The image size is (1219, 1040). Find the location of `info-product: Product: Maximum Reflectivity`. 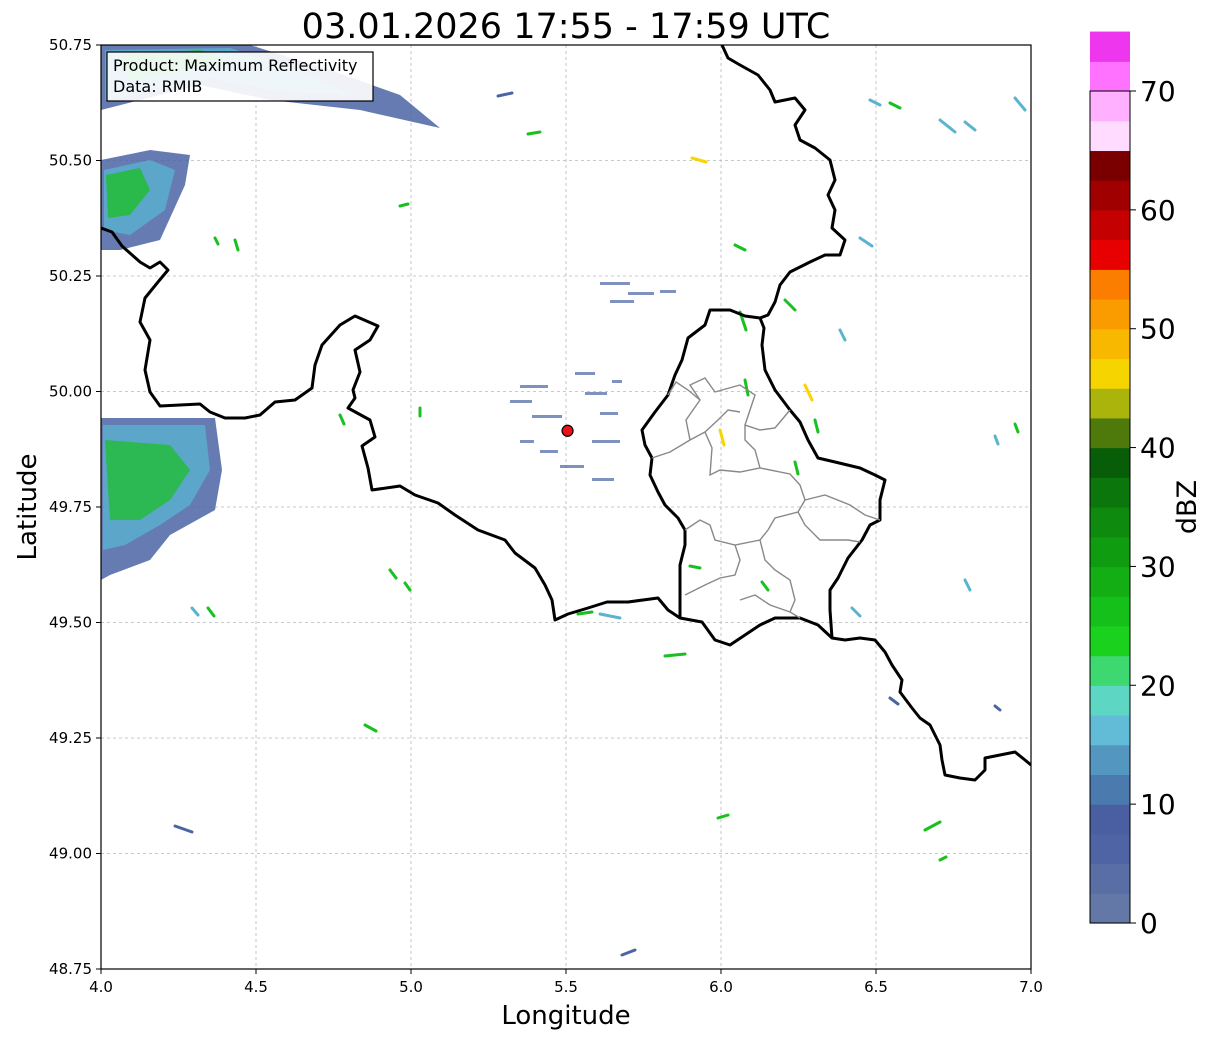

info-product: Product: Maximum Reflectivity is located at coordinates (235, 65).